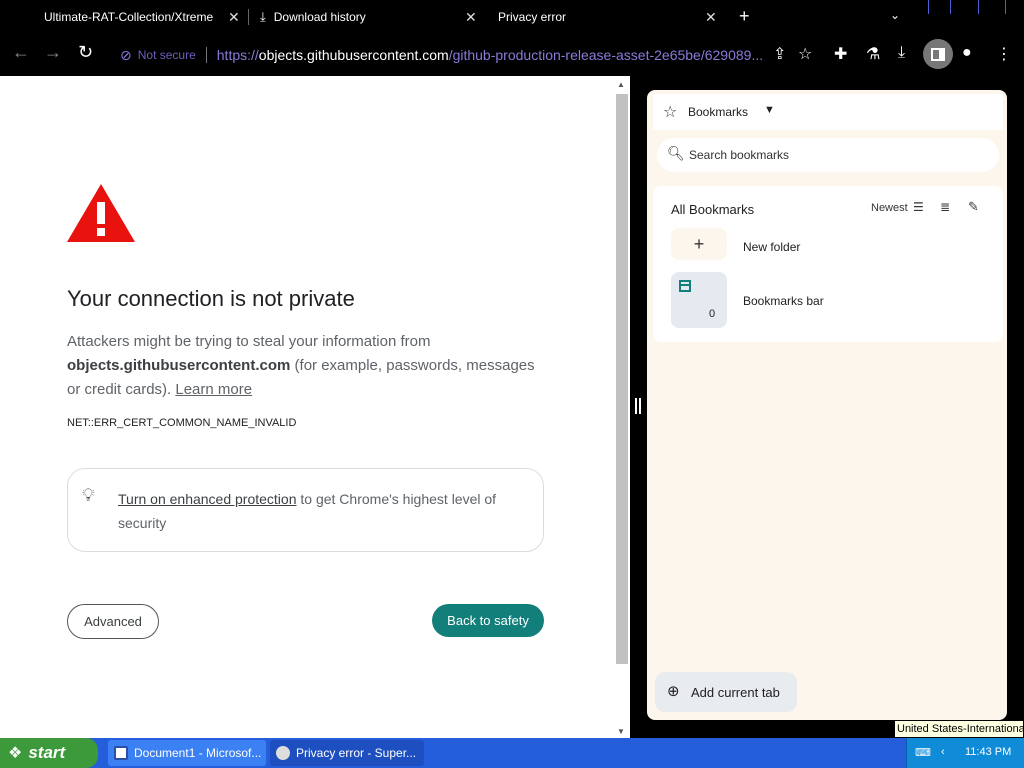 The height and width of the screenshot is (768, 1024). What do you see at coordinates (779, 54) in the screenshot?
I see `share-icon: ⇪` at bounding box center [779, 54].